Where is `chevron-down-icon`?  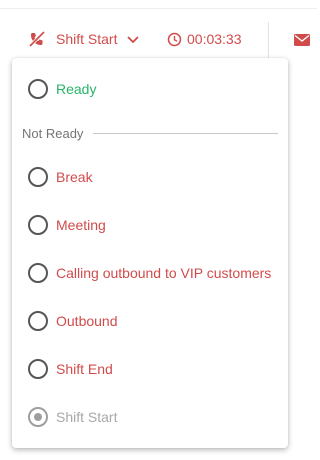 chevron-down-icon is located at coordinates (133, 39).